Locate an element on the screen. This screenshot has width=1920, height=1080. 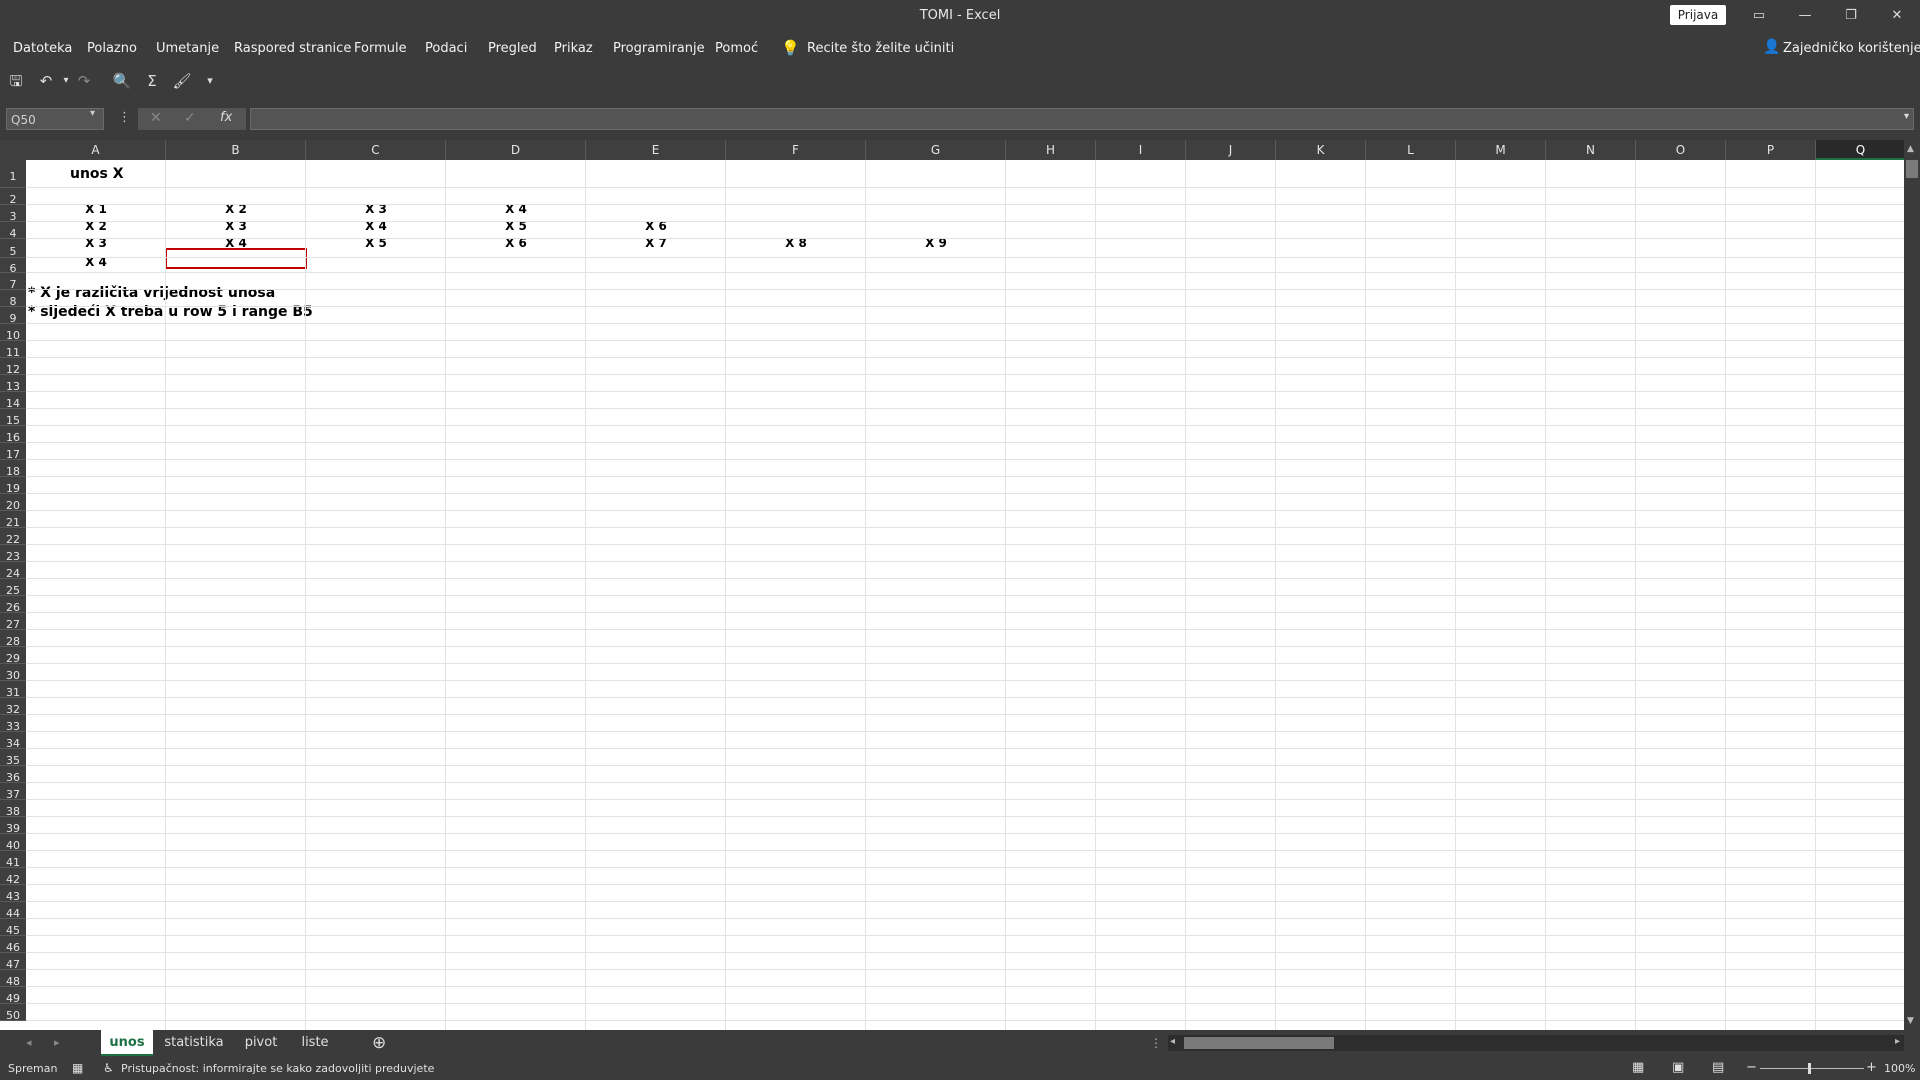
row-header-37: 37 is located at coordinates (13, 792).